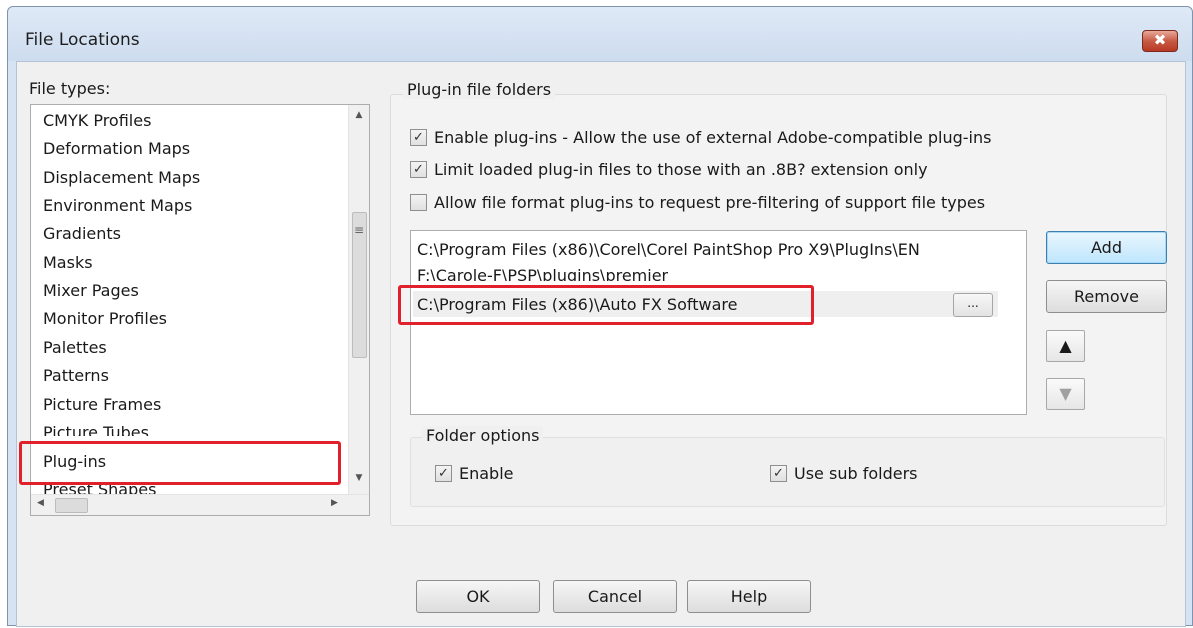 The height and width of the screenshot is (628, 1193). Describe the element at coordinates (483, 435) in the screenshot. I see `folder-options-title: Folder options` at that location.